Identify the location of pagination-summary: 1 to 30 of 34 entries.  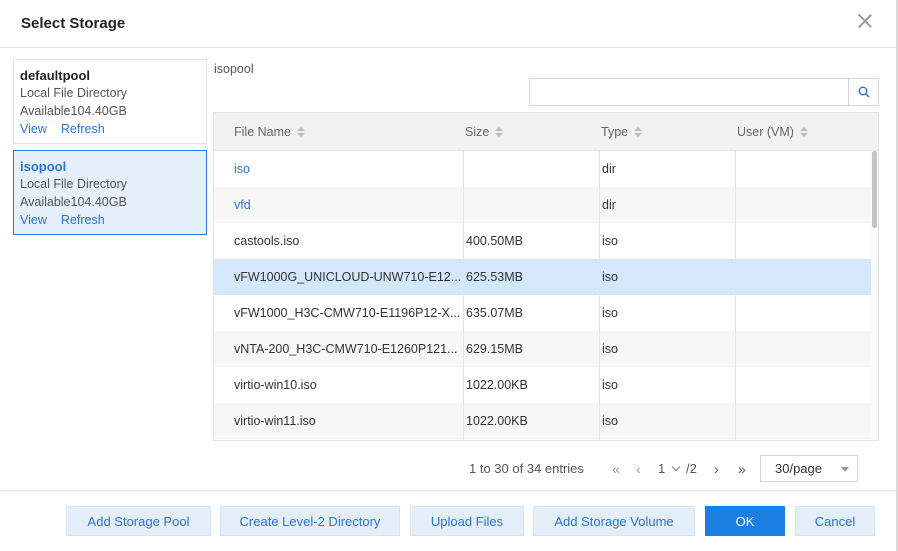
(526, 468).